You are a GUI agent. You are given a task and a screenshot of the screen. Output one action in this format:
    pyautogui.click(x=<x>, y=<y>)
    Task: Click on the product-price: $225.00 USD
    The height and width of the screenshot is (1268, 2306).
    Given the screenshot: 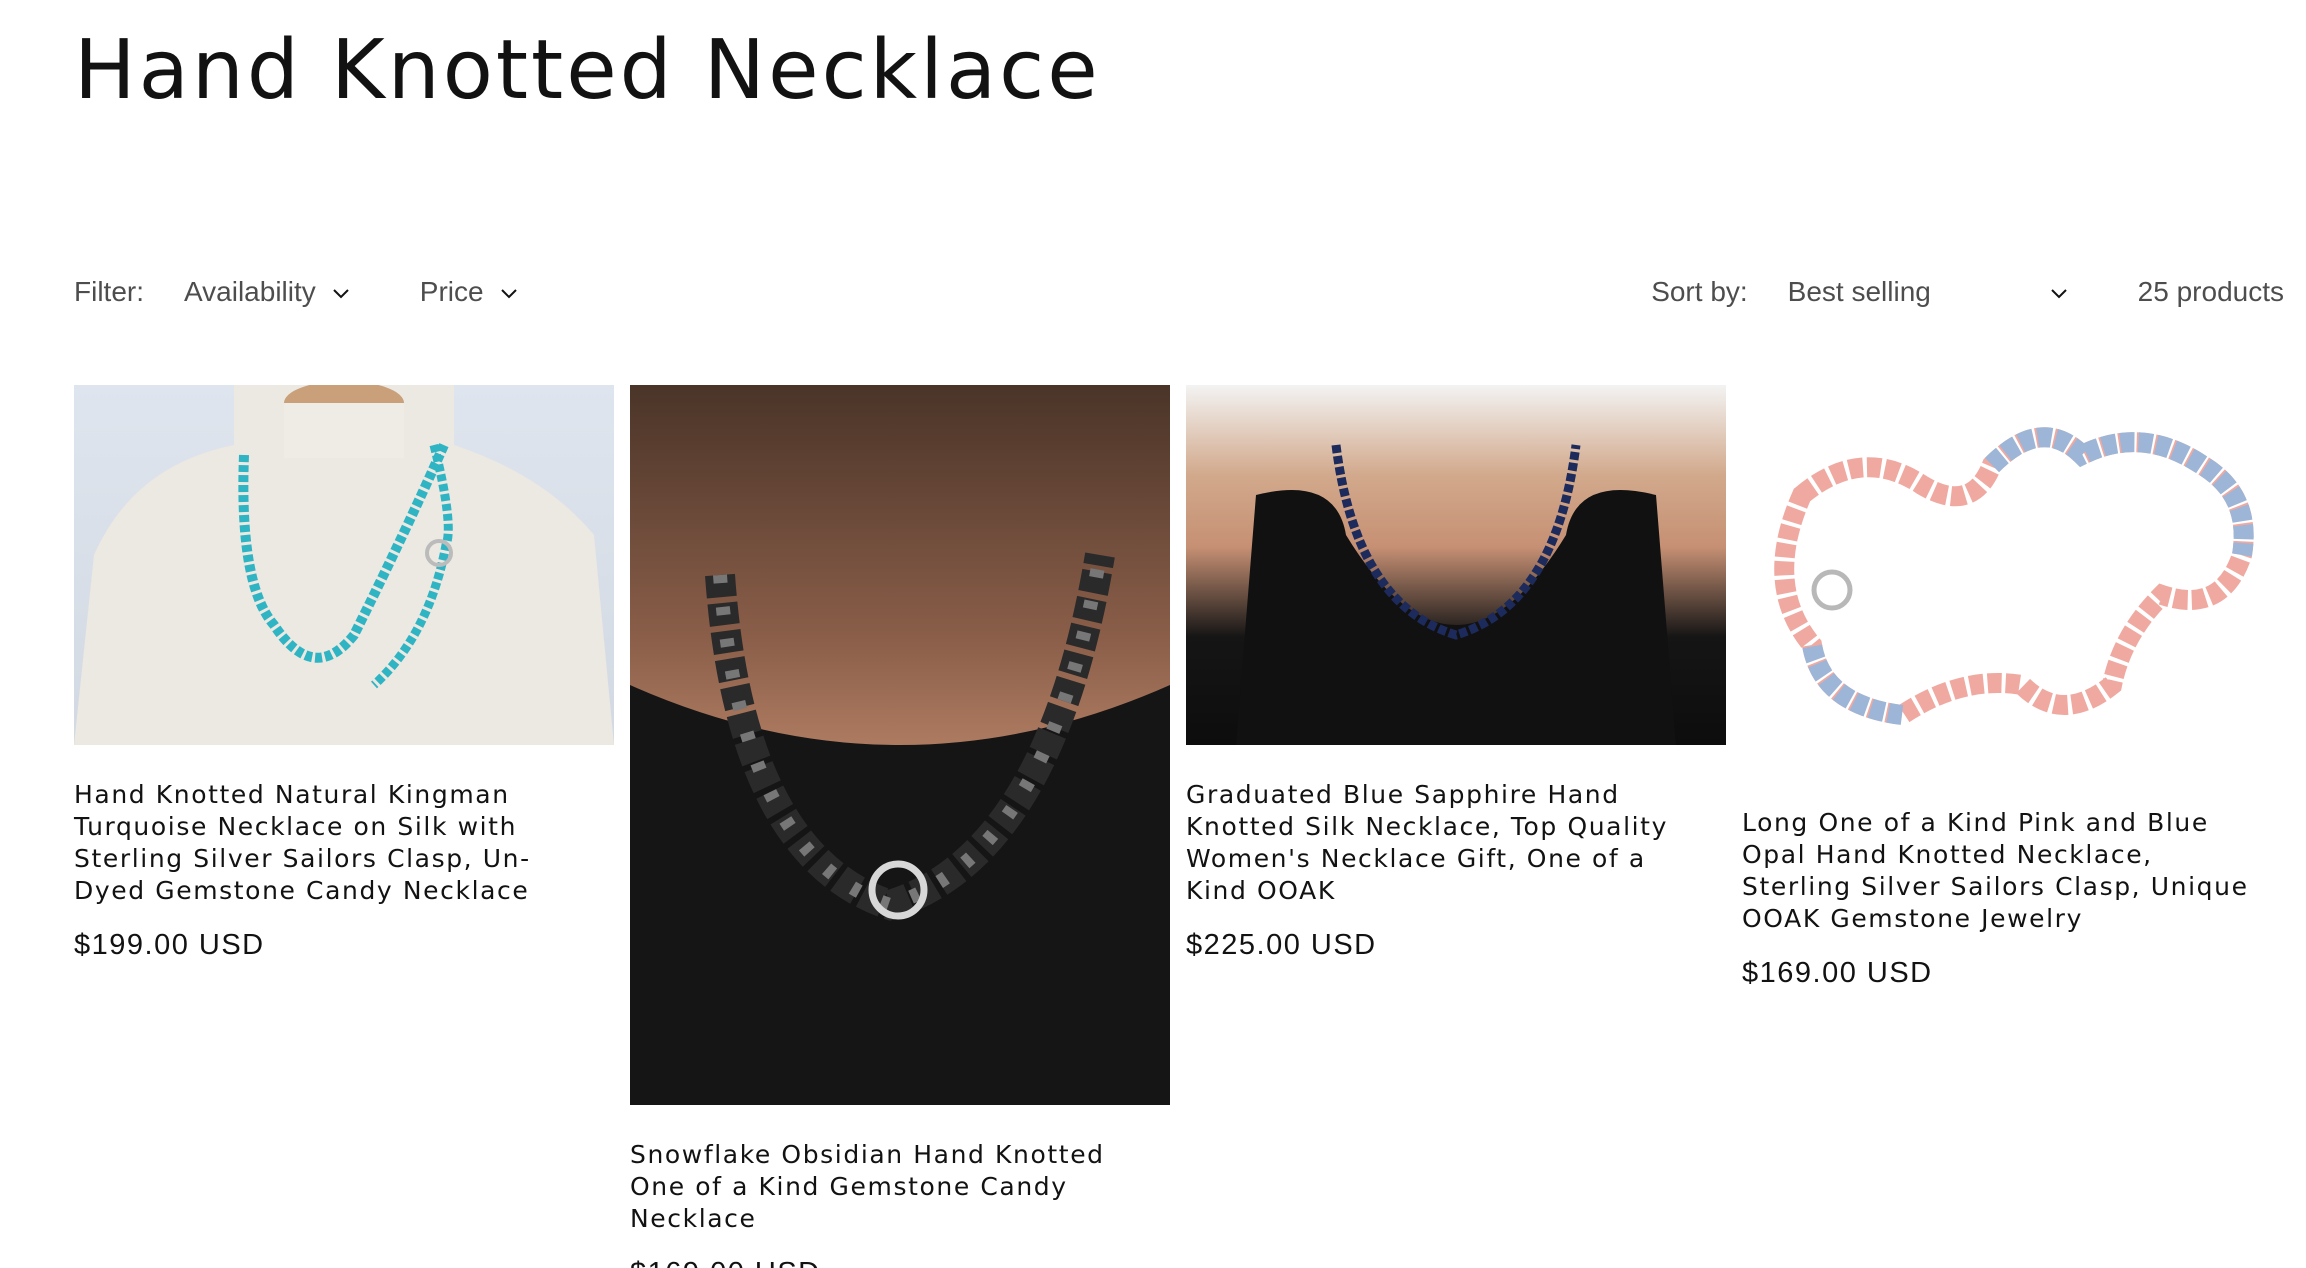 What is the action you would take?
    pyautogui.click(x=1281, y=945)
    